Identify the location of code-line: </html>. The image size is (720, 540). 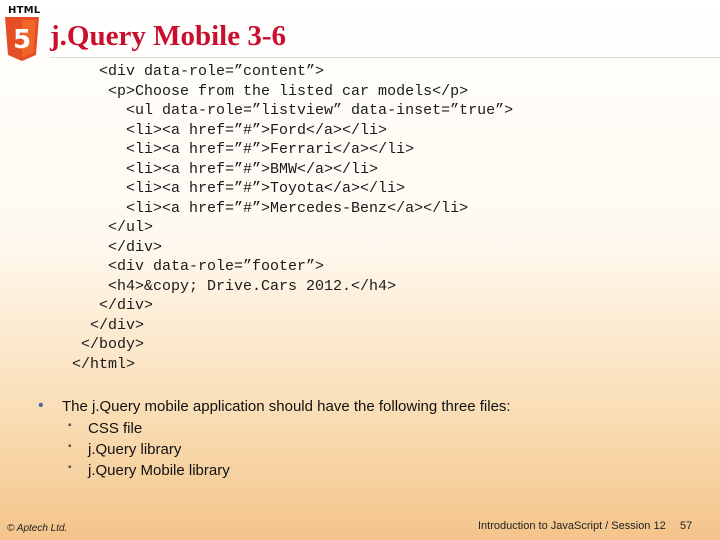
(68, 364).